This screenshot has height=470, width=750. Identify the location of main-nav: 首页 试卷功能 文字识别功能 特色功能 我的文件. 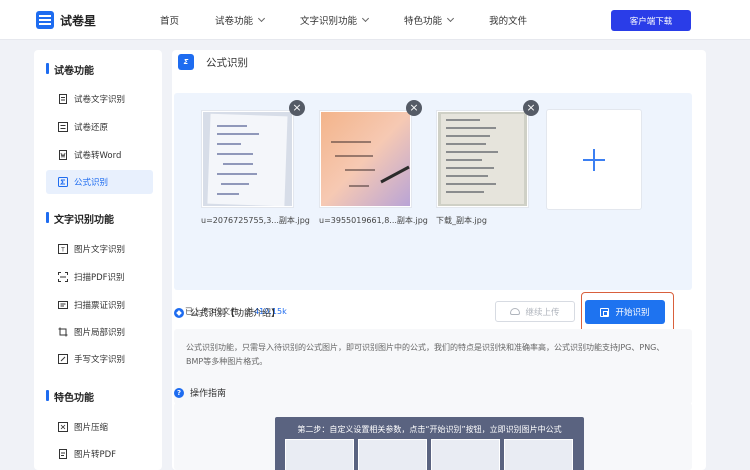
(361, 20).